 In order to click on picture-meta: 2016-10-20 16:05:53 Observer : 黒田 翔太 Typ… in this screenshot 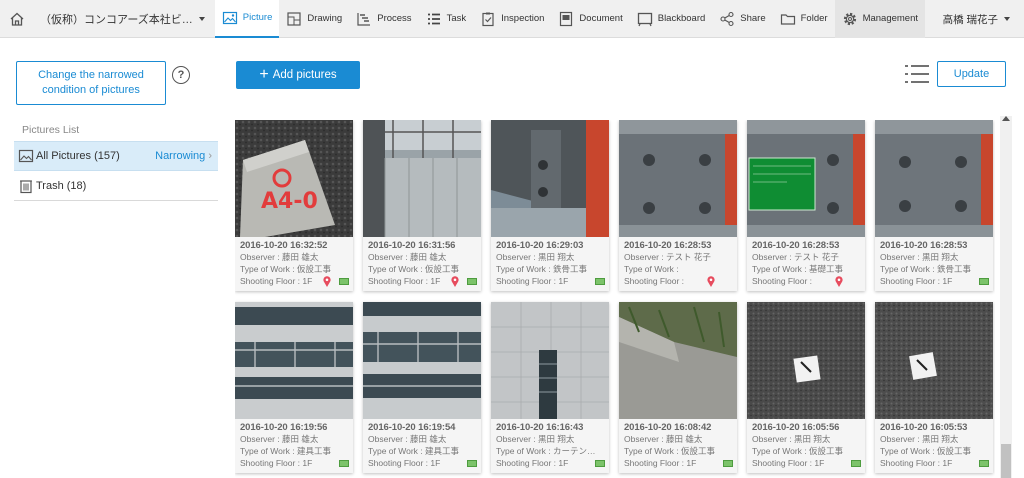, I will do `click(934, 446)`.